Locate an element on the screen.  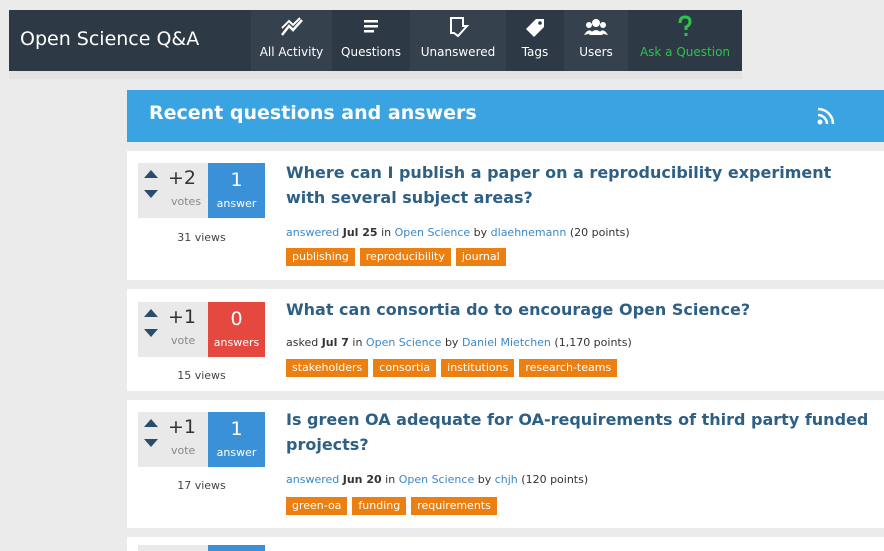
user-points: (120 points) is located at coordinates (555, 479).